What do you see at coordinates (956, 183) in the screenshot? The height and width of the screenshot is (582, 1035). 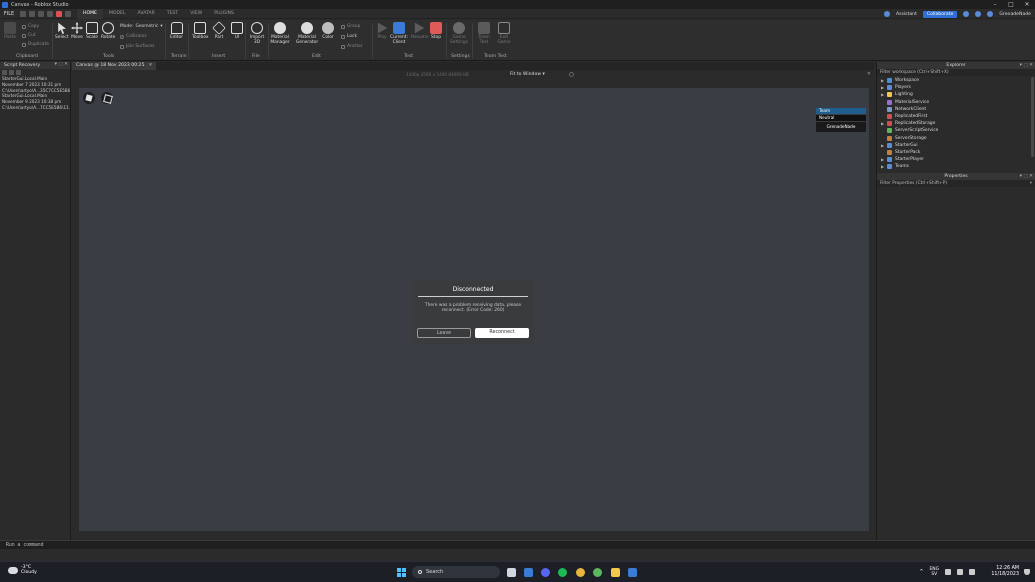 I see `properties-filter-input: Filter Properties (Ctrl+Shift+P) ▾` at bounding box center [956, 183].